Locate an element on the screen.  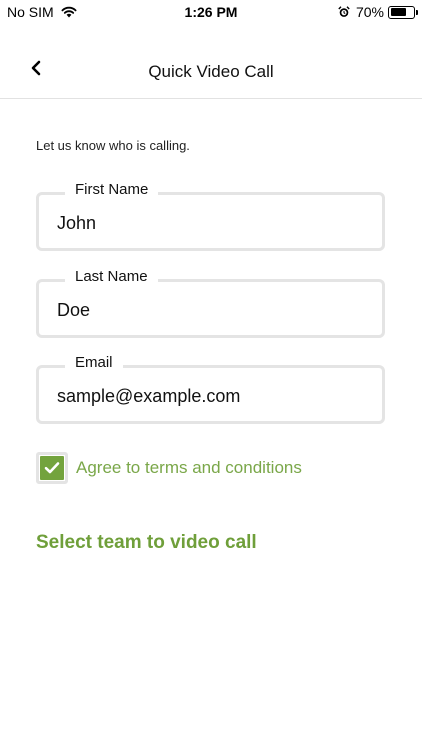
checkmark-icon is located at coordinates (52, 468).